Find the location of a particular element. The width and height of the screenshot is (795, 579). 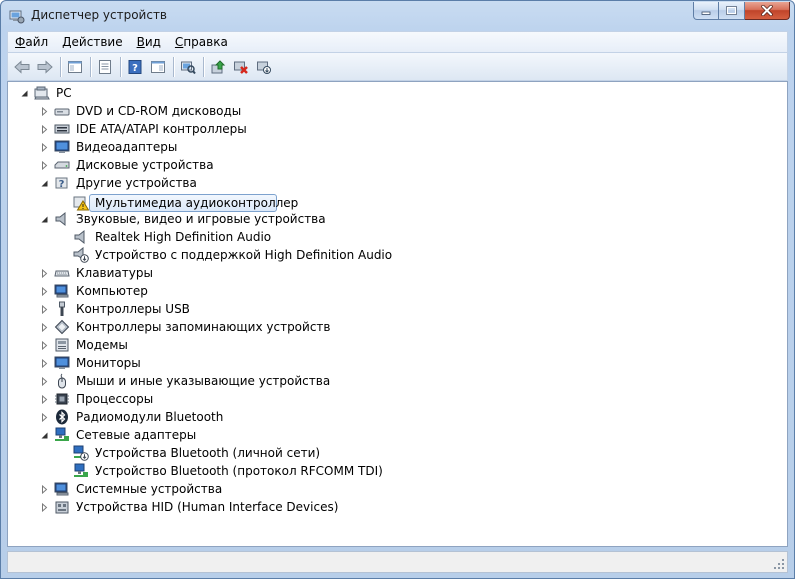

tree-child-bt-pan: Устройства Bluetooth (личной сети) is located at coordinates (197, 453).